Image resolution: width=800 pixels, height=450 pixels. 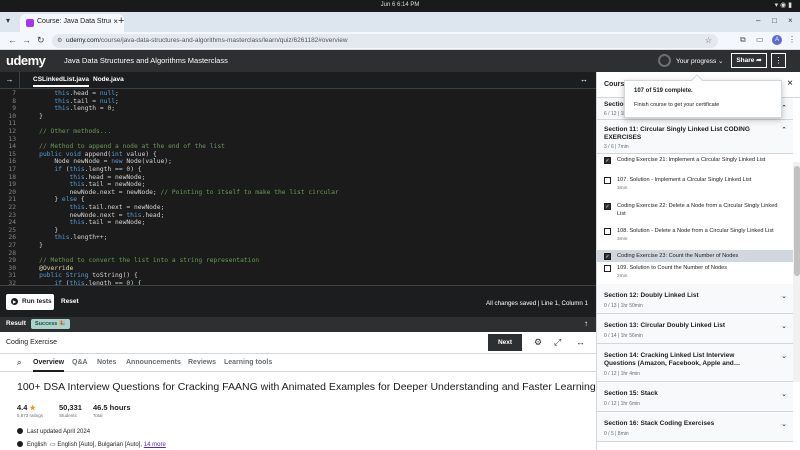 What do you see at coordinates (584, 79) in the screenshot?
I see `expand-editor-icon: ↔` at bounding box center [584, 79].